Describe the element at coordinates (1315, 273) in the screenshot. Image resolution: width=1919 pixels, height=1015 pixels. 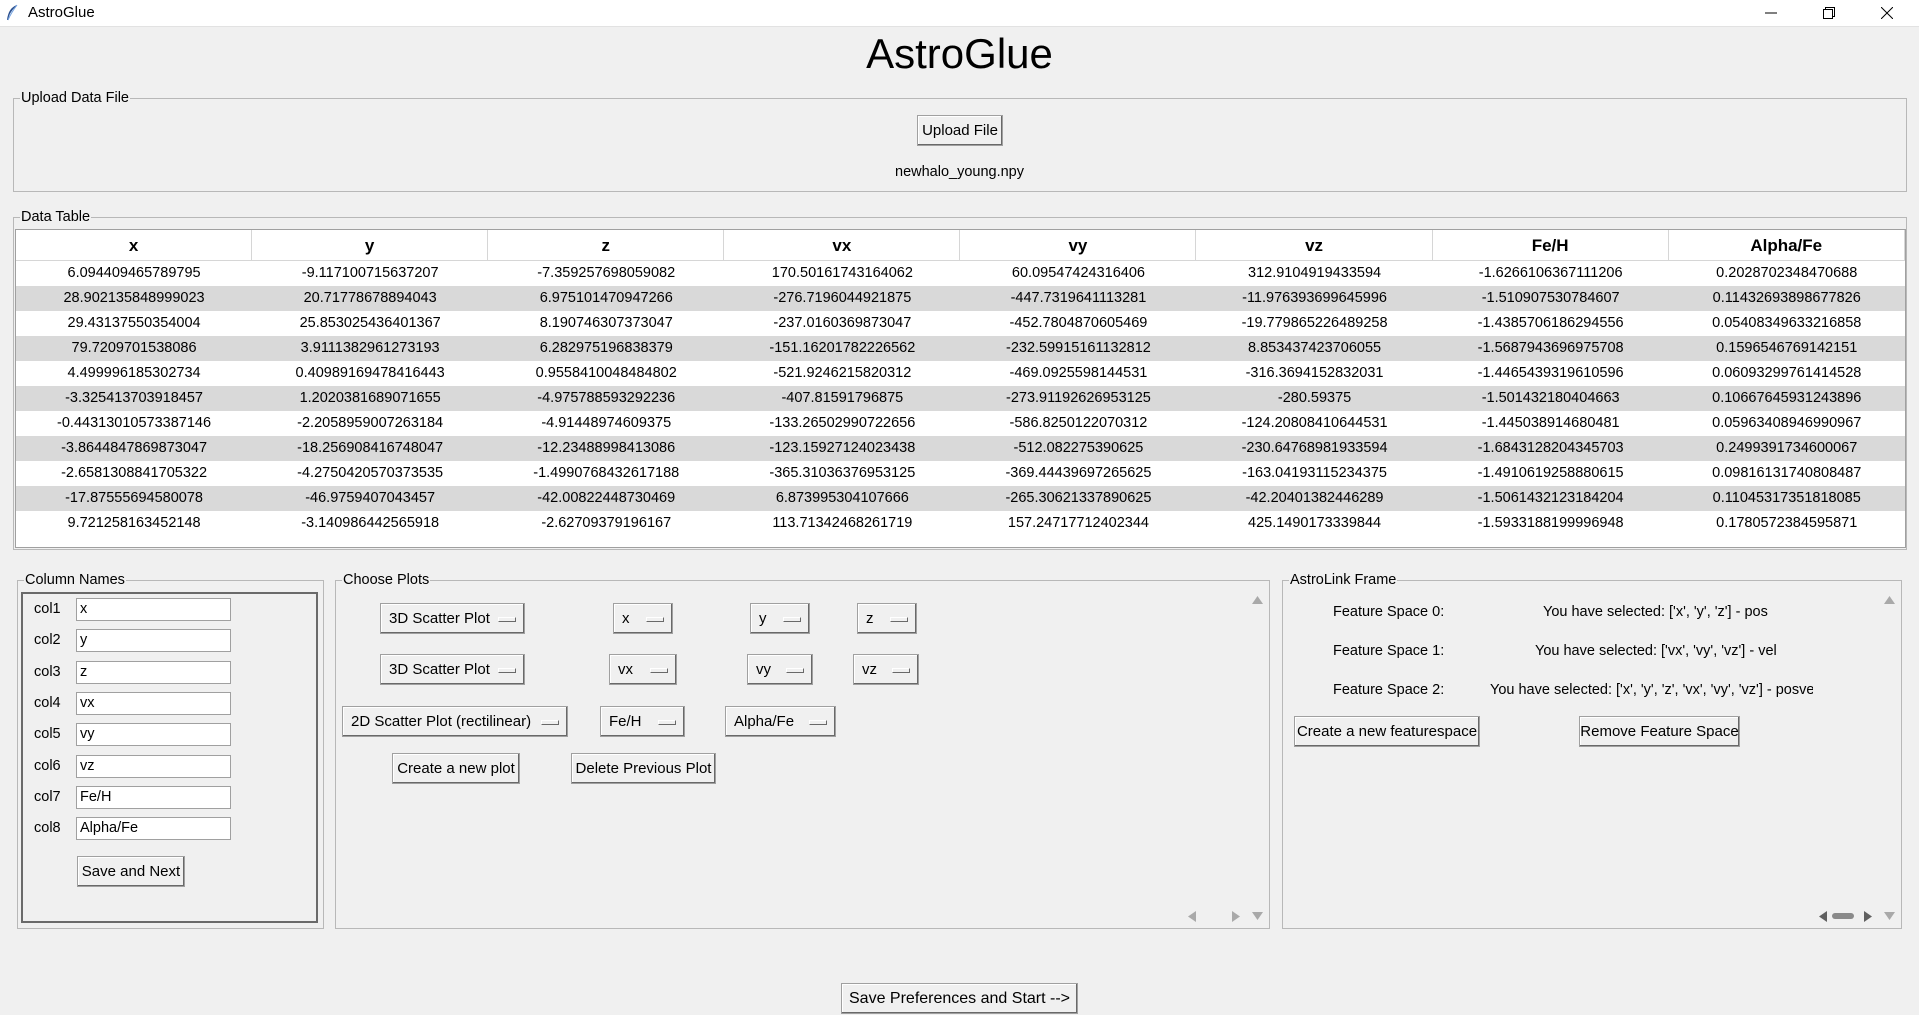
I see `table-cell: 312.9104919433594` at that location.